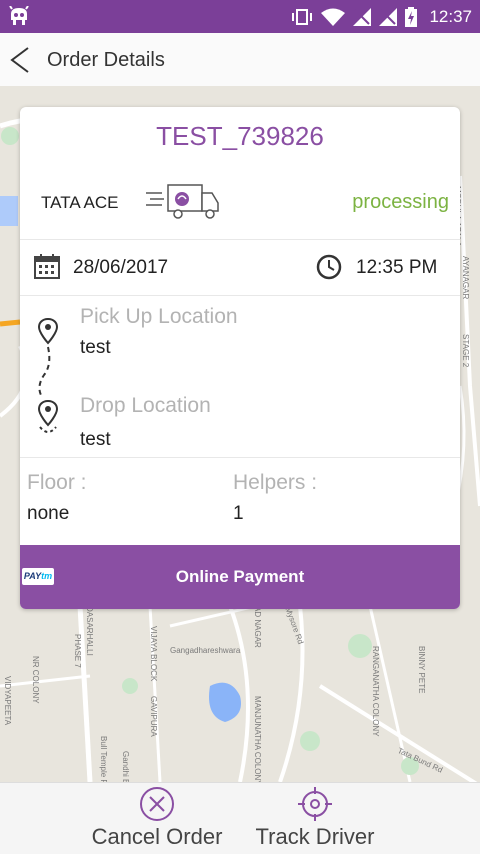 The width and height of the screenshot is (480, 854). Describe the element at coordinates (103, 759) in the screenshot. I see `map-label: Bull Temple Rd` at that location.